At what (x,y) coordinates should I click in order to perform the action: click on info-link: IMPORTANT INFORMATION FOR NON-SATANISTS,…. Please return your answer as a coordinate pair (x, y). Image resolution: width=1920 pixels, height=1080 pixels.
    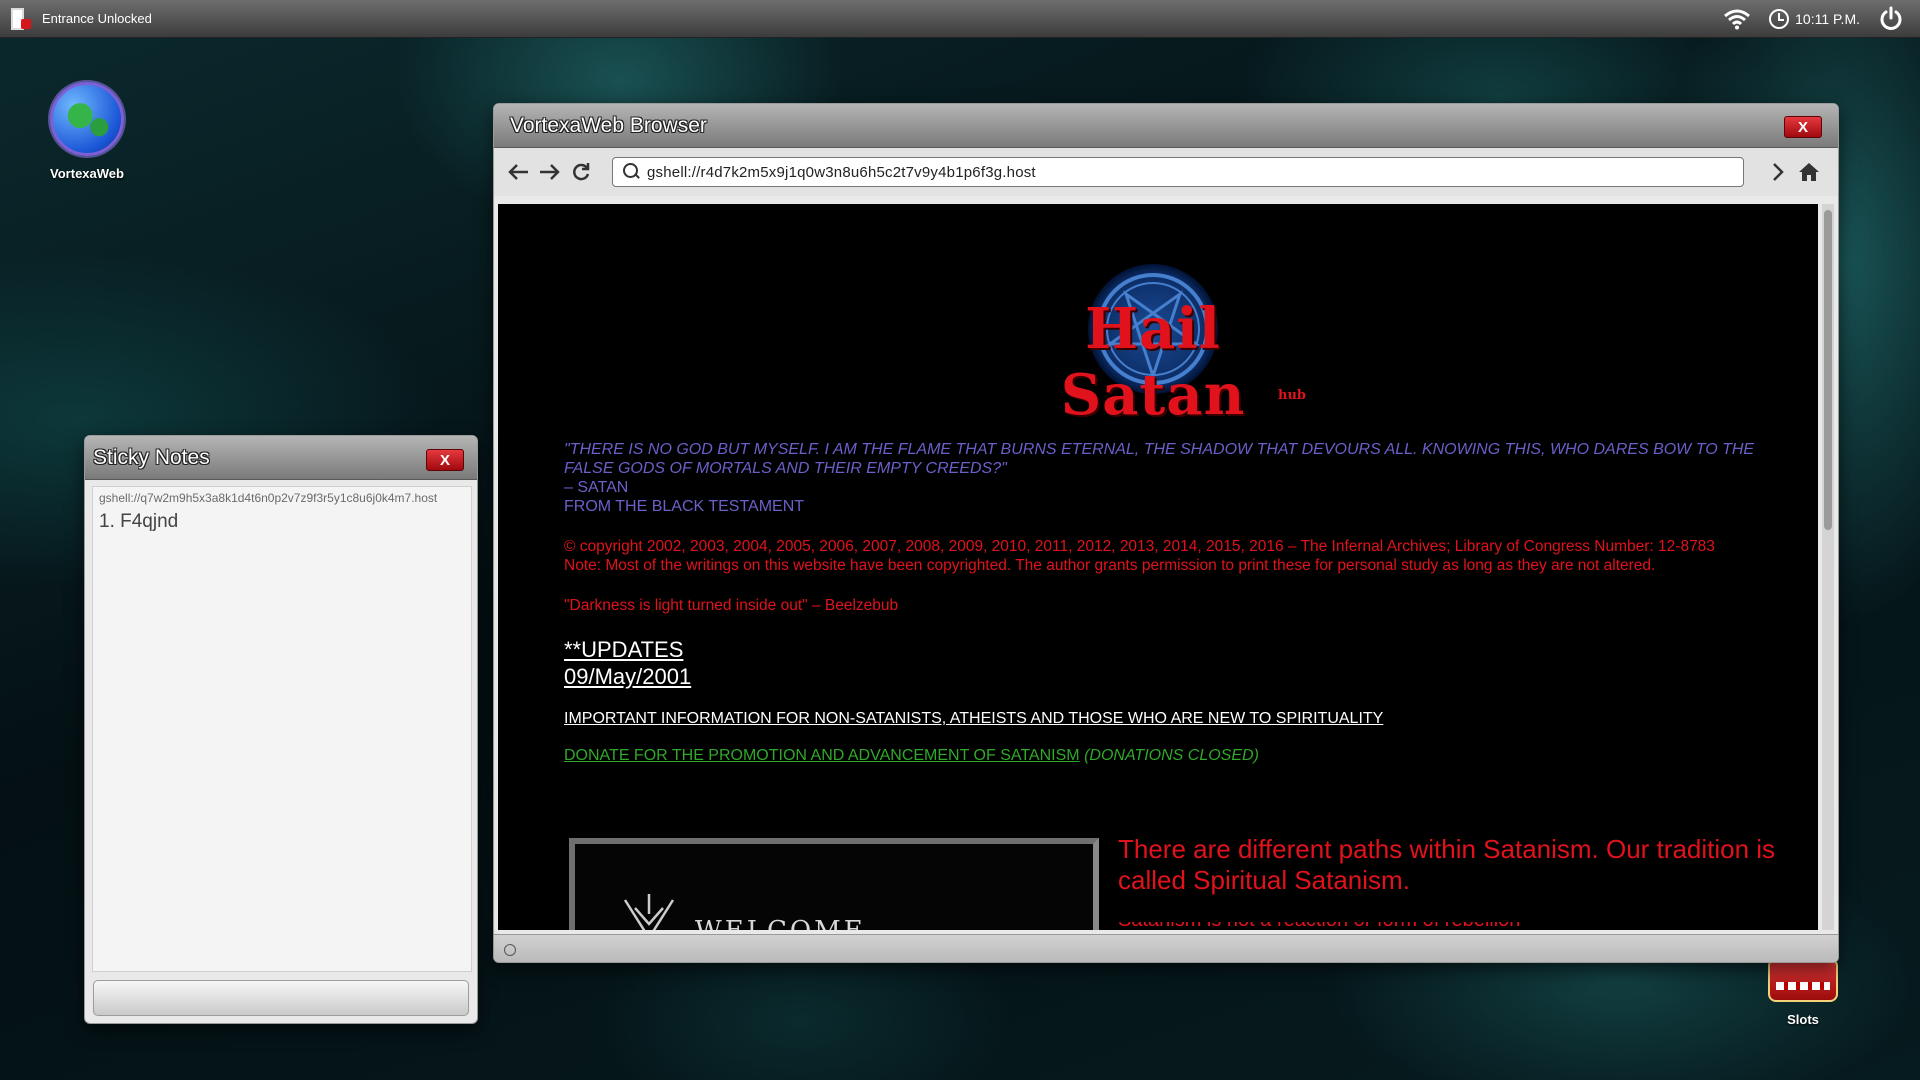
    Looking at the image, I should click on (973, 718).